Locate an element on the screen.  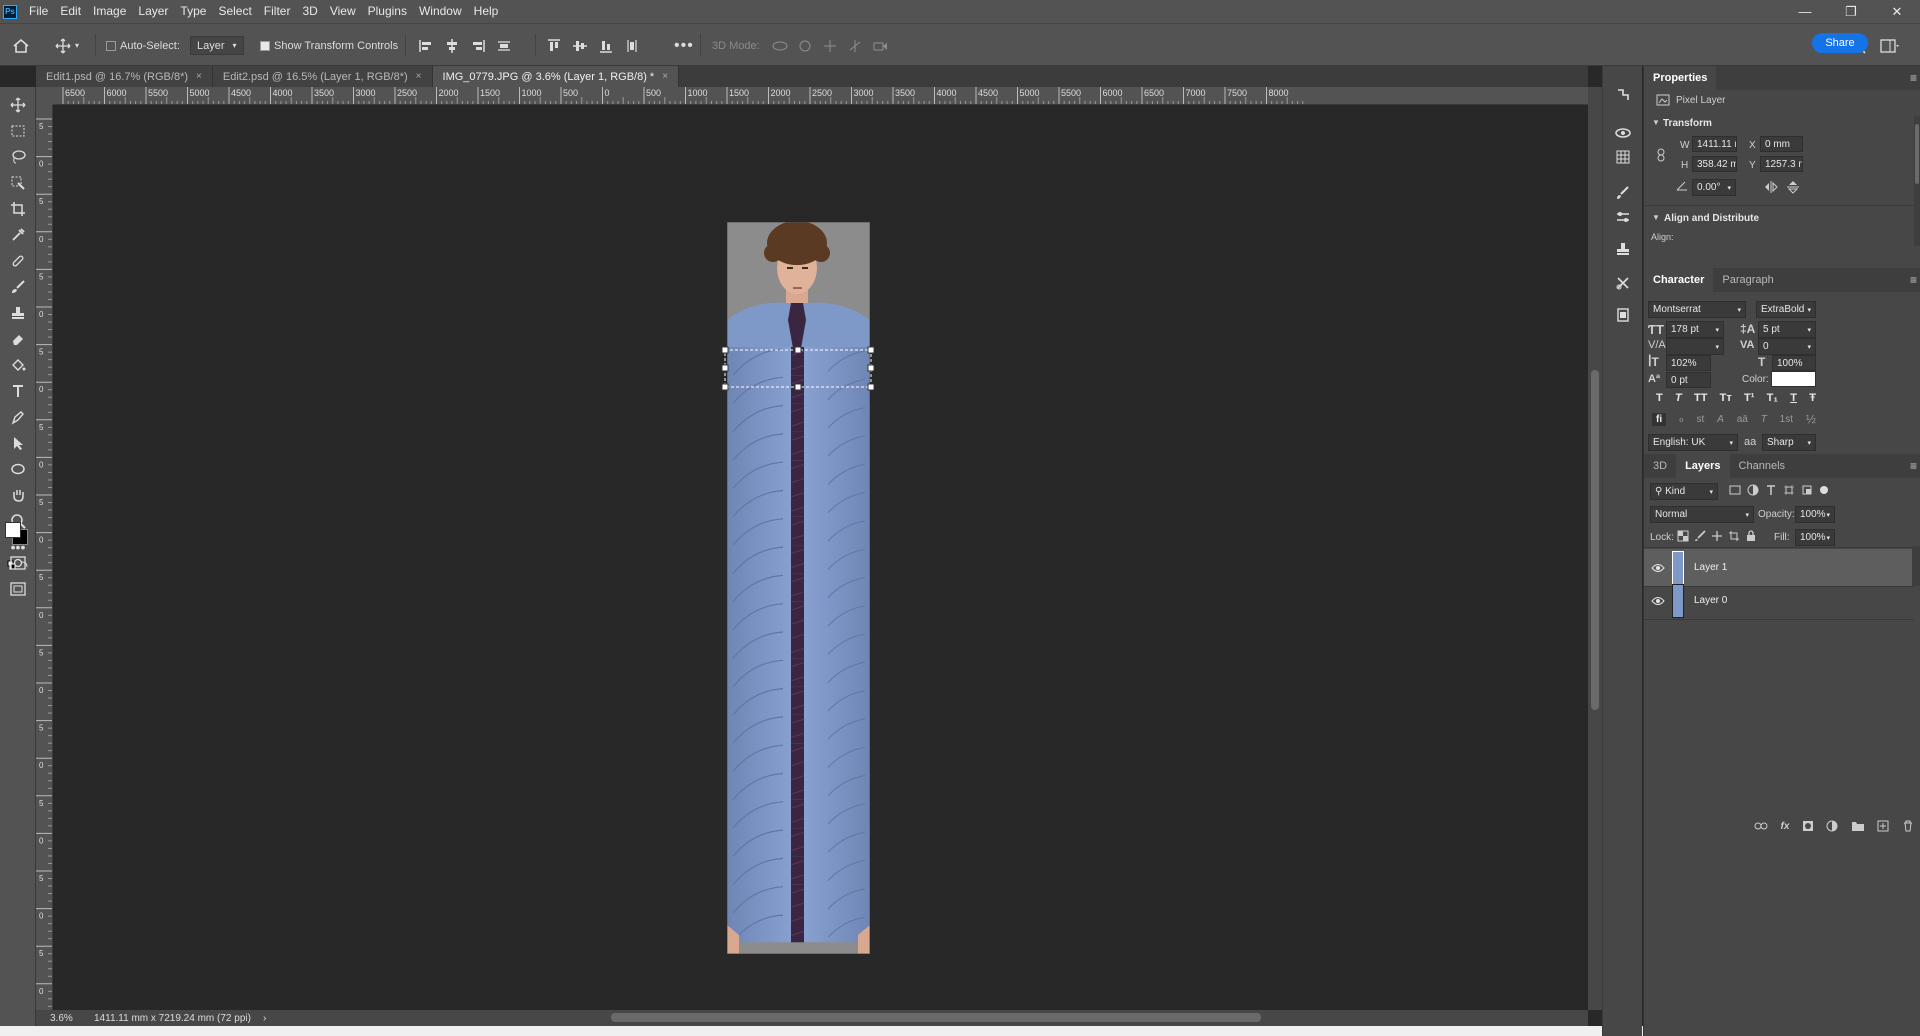
anti-alias-dropdown: Sharp ▾ is located at coordinates (1789, 442).